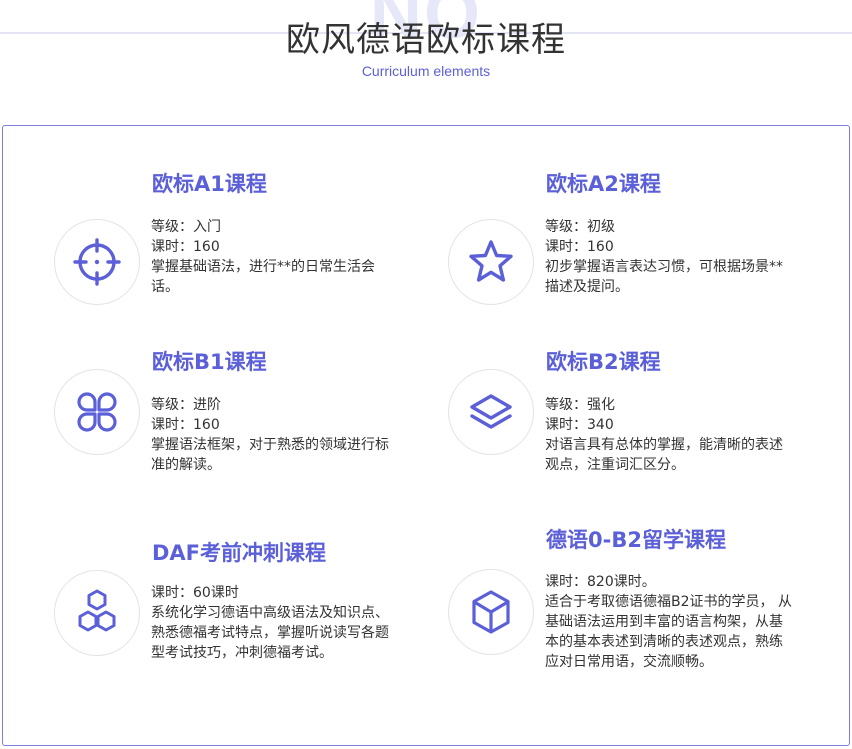 The image size is (852, 749). What do you see at coordinates (209, 184) in the screenshot?
I see `course-title: 欧标A1课程` at bounding box center [209, 184].